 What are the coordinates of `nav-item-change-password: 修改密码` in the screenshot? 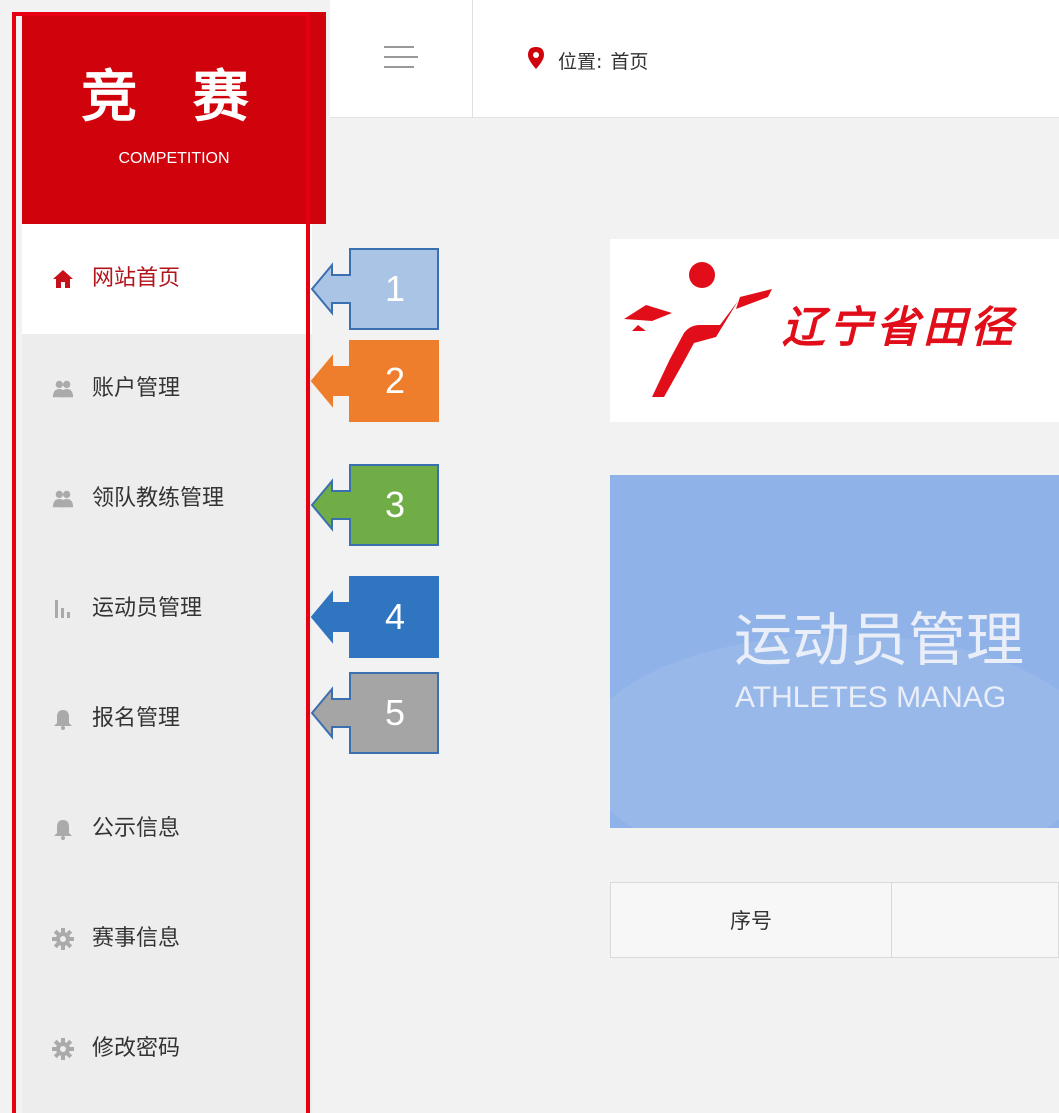 It's located at (167, 1049).